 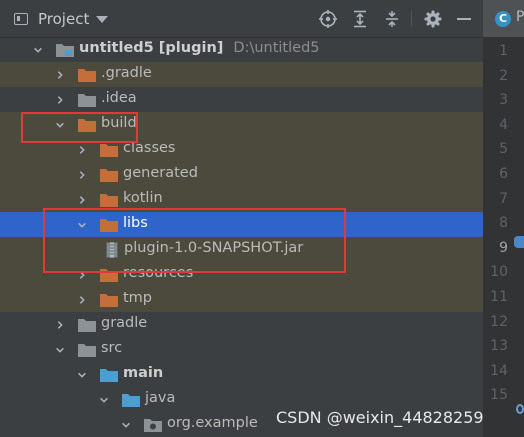 What do you see at coordinates (503, 174) in the screenshot?
I see `line-number: 6` at bounding box center [503, 174].